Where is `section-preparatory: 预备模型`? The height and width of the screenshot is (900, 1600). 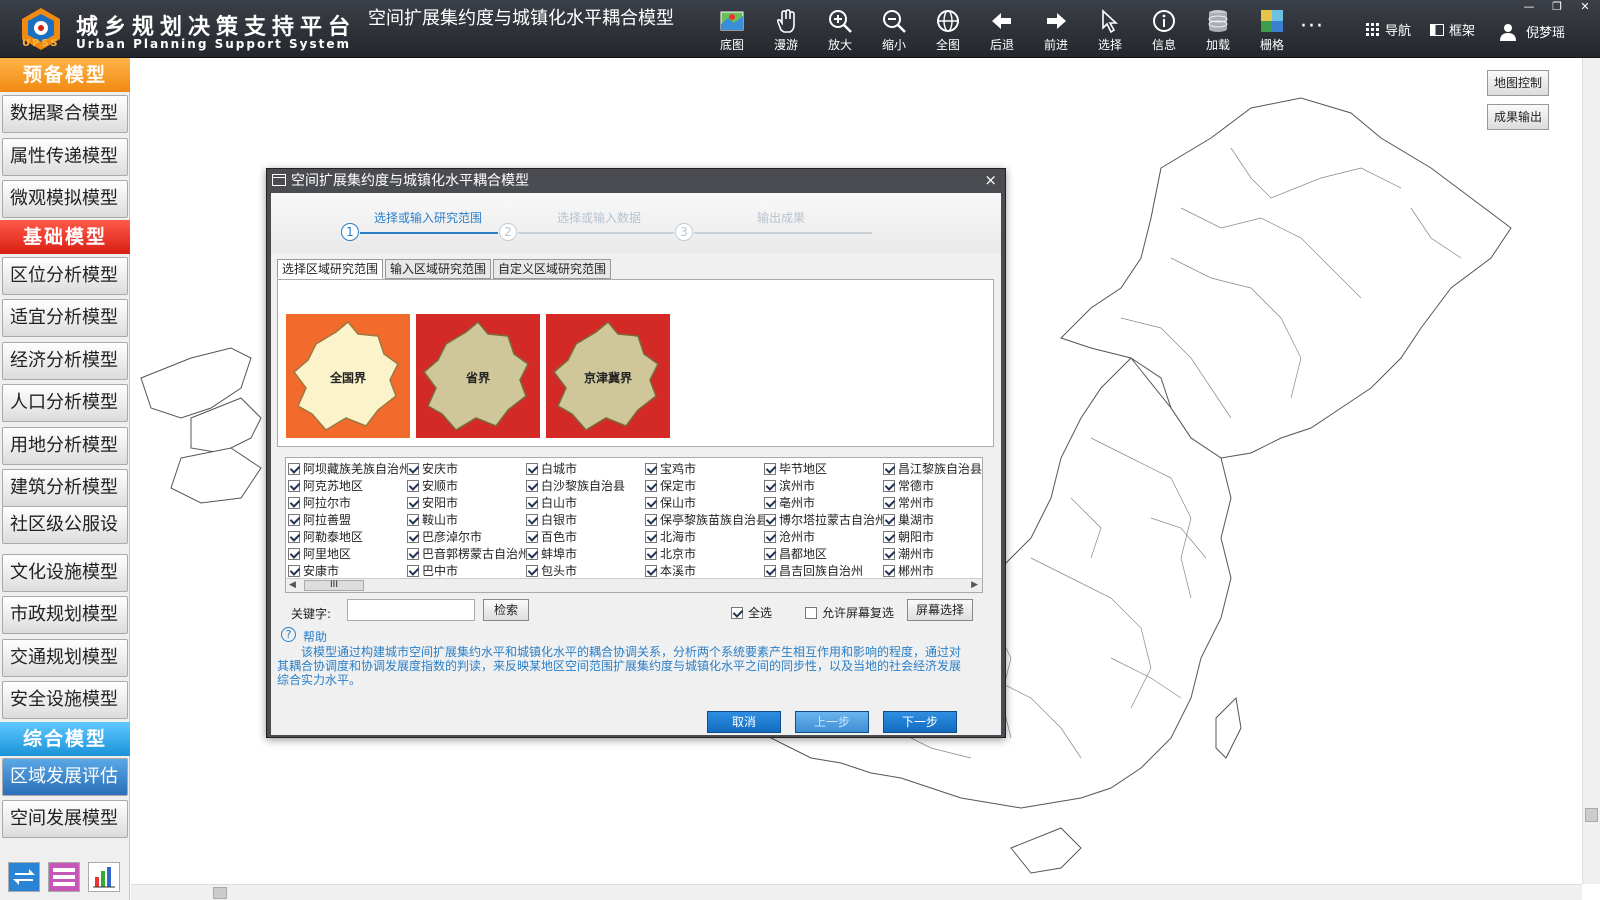
section-preparatory: 预备模型 is located at coordinates (65, 75).